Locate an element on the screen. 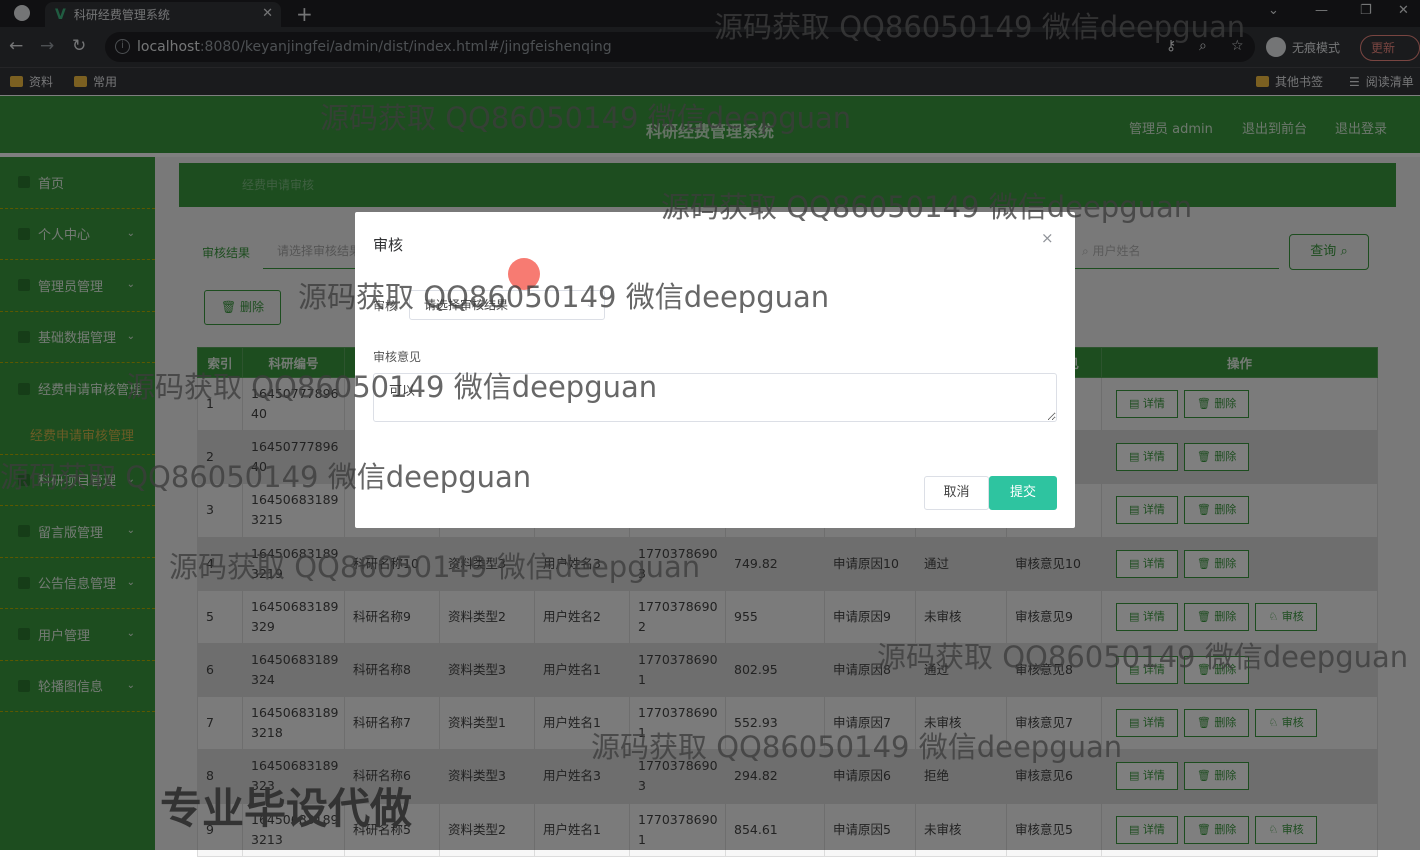 The image size is (1420, 857). cancel-button: 取消 is located at coordinates (956, 493).